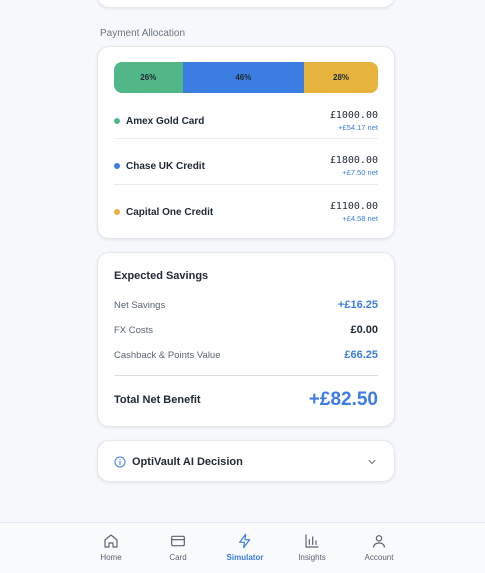 This screenshot has width=485, height=573. Describe the element at coordinates (170, 212) in the screenshot. I see `card-name: Capital One Credit` at that location.